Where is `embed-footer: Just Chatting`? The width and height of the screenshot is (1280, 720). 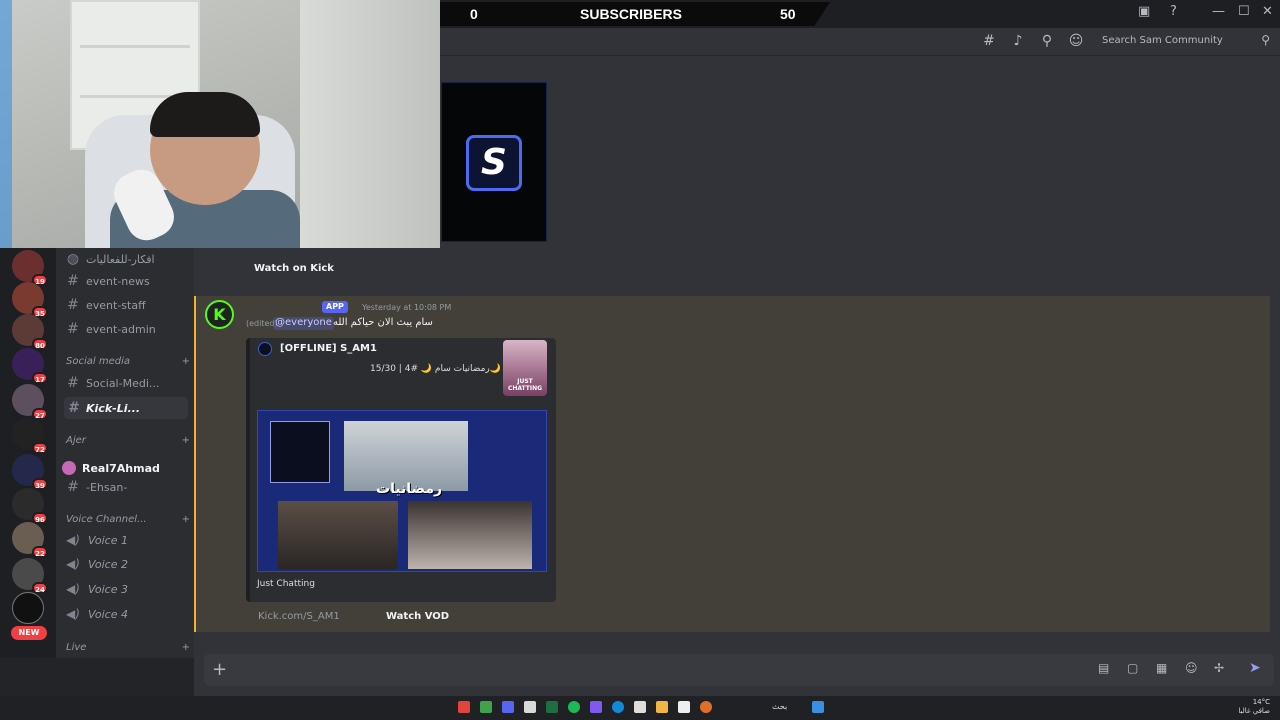 embed-footer: Just Chatting is located at coordinates (286, 584).